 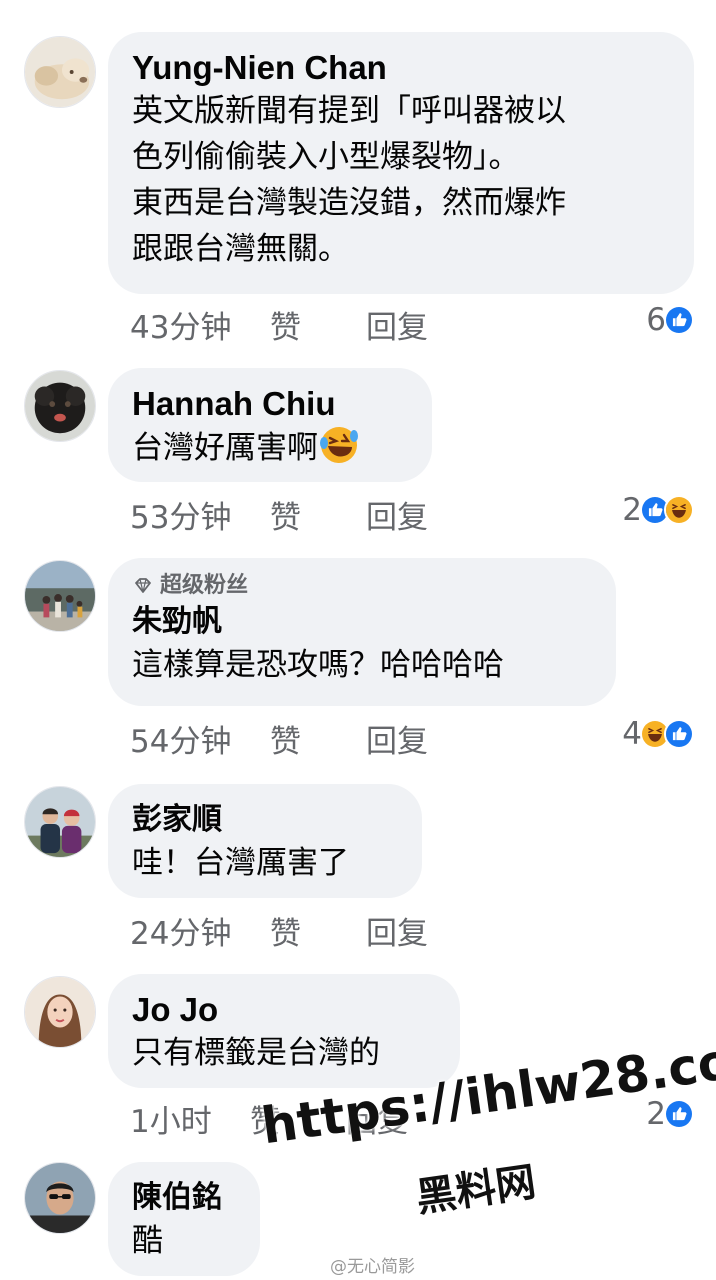 What do you see at coordinates (225, 448) in the screenshot?
I see `comment-text-line: 台灣好厲害啊` at bounding box center [225, 448].